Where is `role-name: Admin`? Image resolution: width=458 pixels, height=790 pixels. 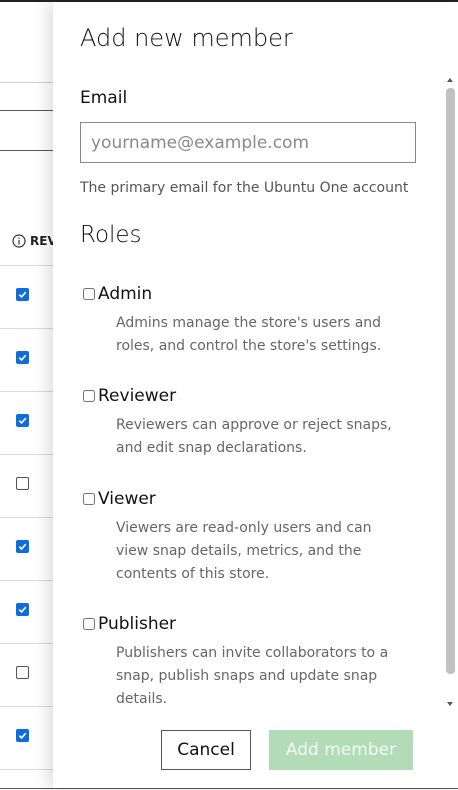
role-name: Admin is located at coordinates (125, 294).